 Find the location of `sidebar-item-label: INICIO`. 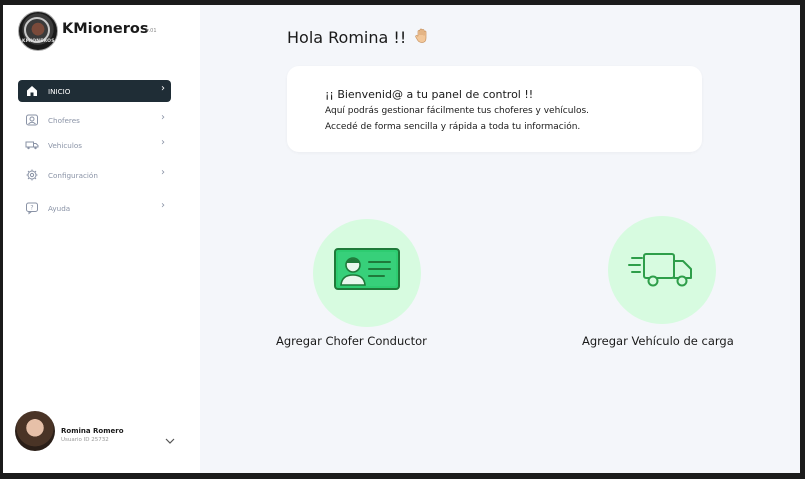

sidebar-item-label: INICIO is located at coordinates (59, 91).